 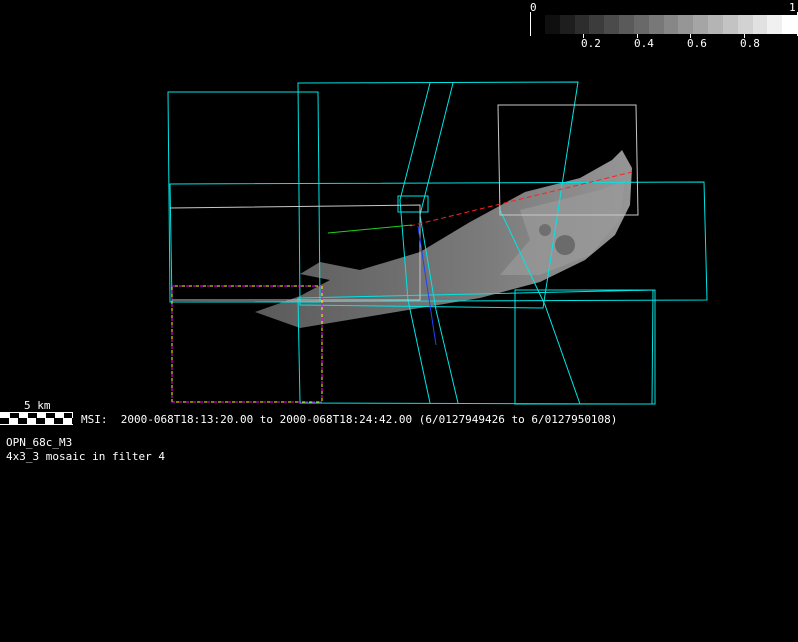 I want to click on colorbar-tick-label: 0.4, so click(x=644, y=43).